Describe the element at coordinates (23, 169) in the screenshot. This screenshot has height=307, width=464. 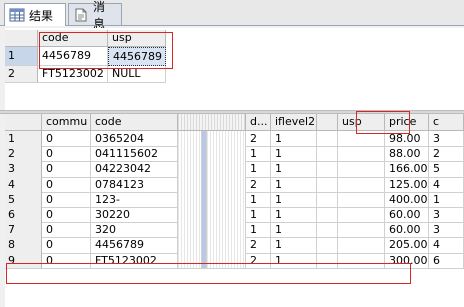
I see `row-number: 3` at that location.